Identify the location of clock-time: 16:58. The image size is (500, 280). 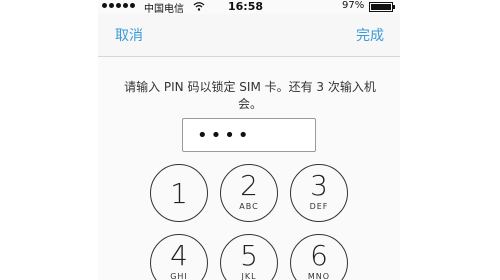
(246, 6).